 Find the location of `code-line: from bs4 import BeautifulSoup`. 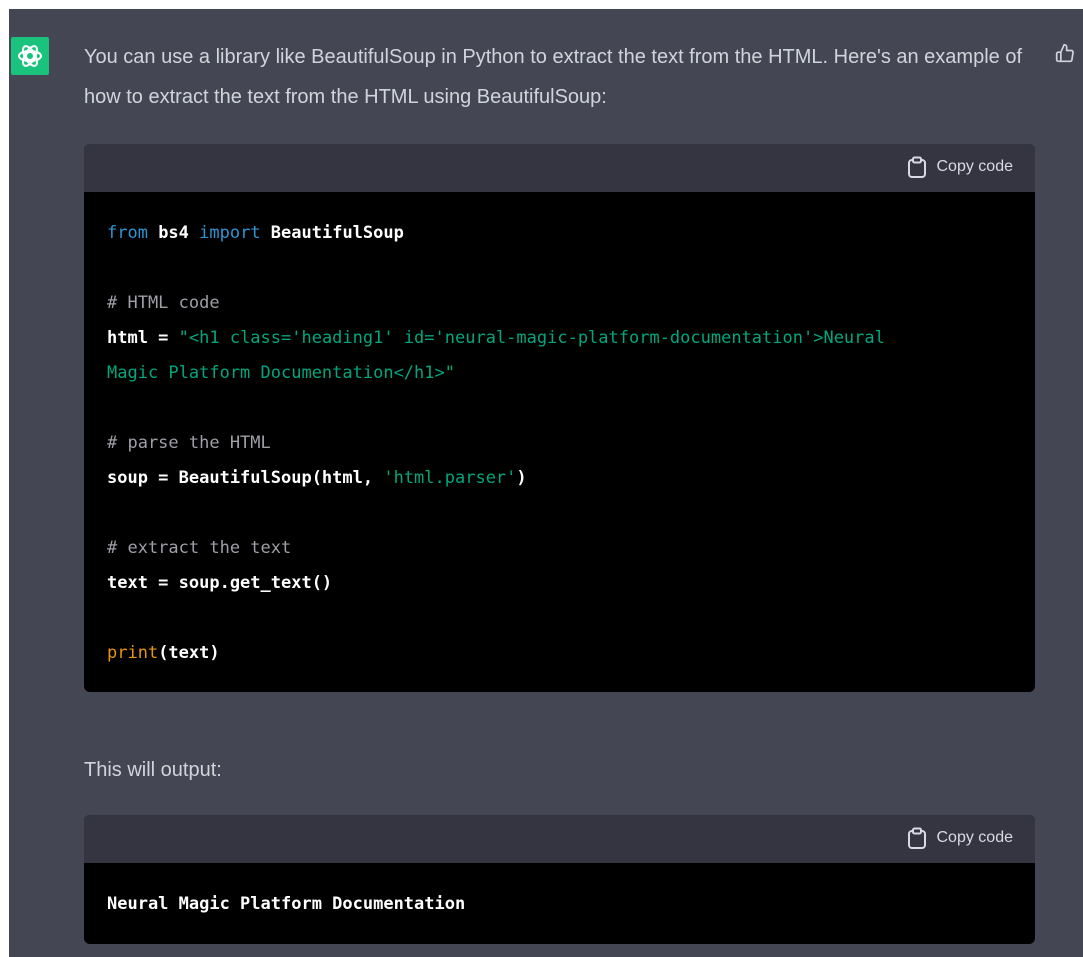

code-line: from bs4 import BeautifulSoup is located at coordinates (559, 233).